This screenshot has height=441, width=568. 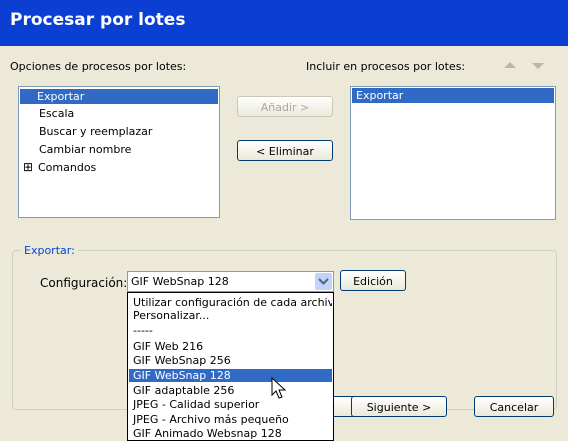 I want to click on list-item-exportar: Exportar, so click(x=119, y=96).